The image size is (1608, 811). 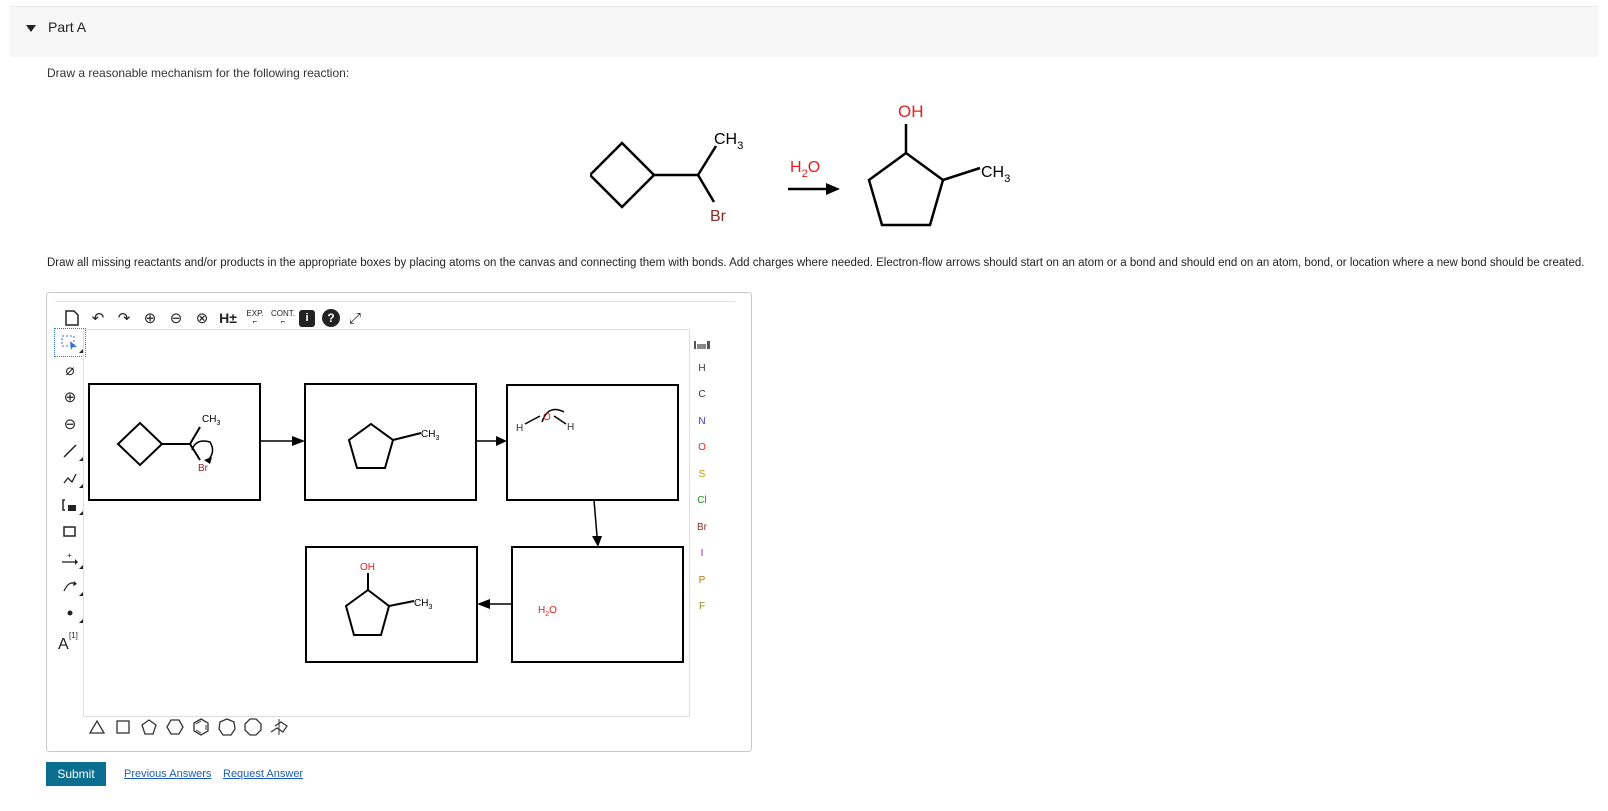 What do you see at coordinates (149, 727) in the screenshot?
I see `pentagon-ring-icon` at bounding box center [149, 727].